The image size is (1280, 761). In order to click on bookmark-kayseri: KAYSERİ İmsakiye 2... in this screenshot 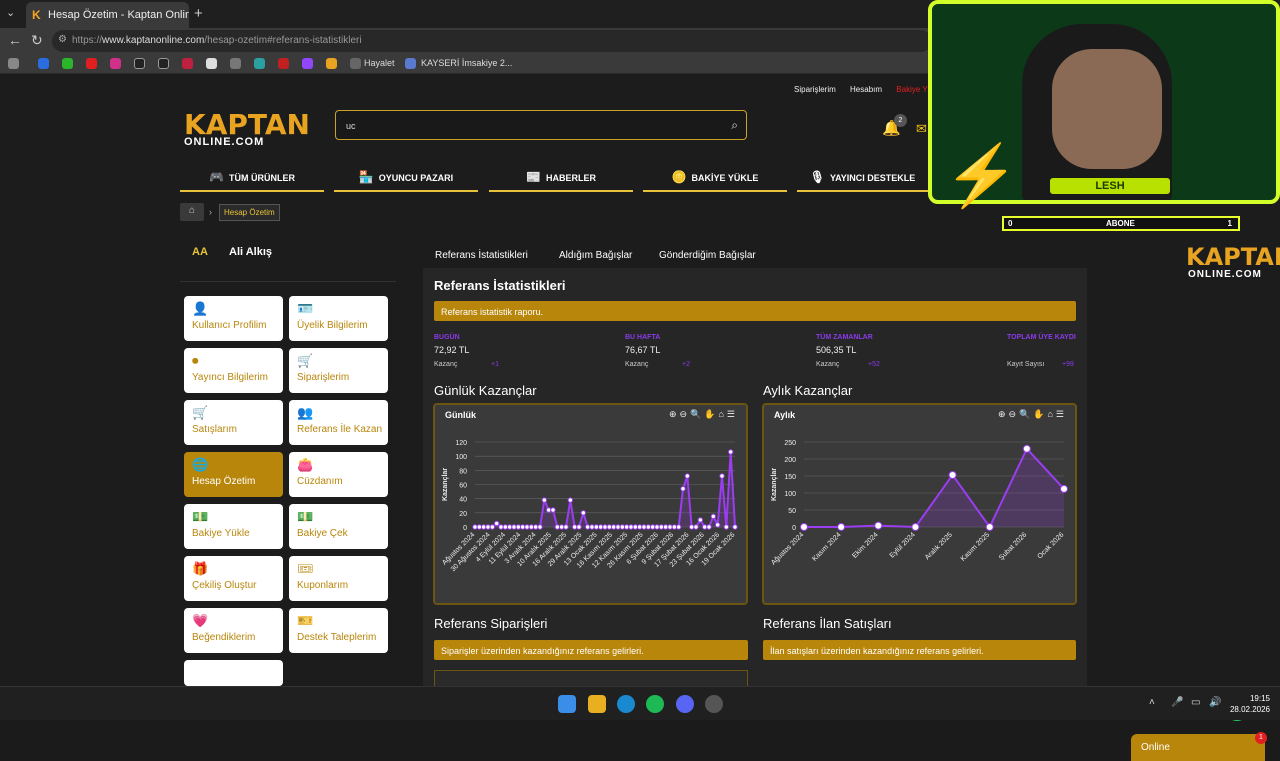, I will do `click(466, 63)`.